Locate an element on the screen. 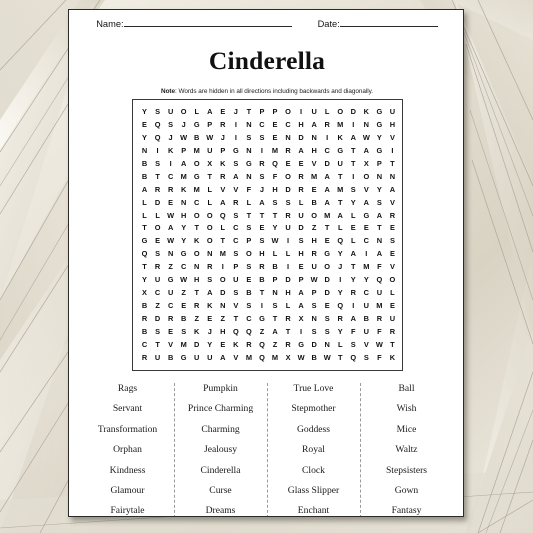 The width and height of the screenshot is (533, 533). grid-cell: H is located at coordinates (314, 241).